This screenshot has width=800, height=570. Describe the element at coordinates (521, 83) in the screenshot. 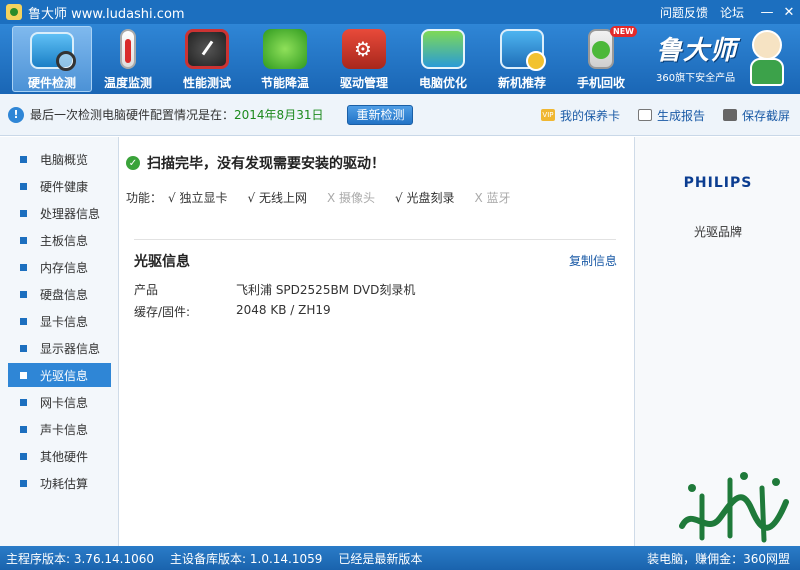

I see `tab-label: 新机推荐` at that location.